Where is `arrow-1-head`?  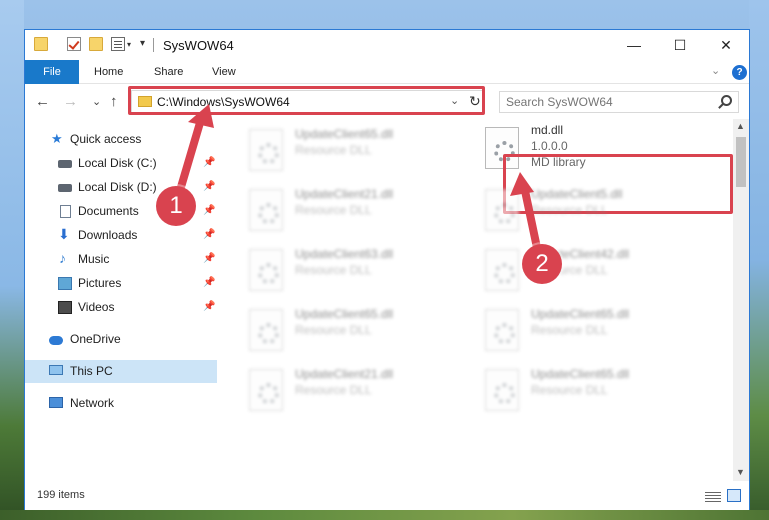 arrow-1-head is located at coordinates (201, 116).